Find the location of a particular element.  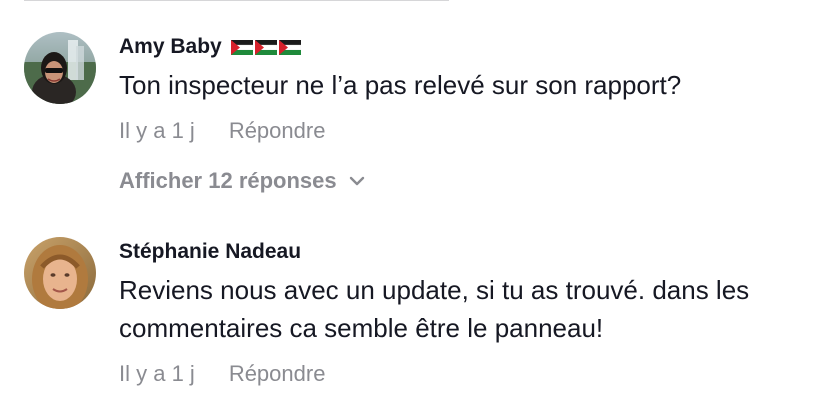

author-name: Stéphanie Nadeau is located at coordinates (210, 252).